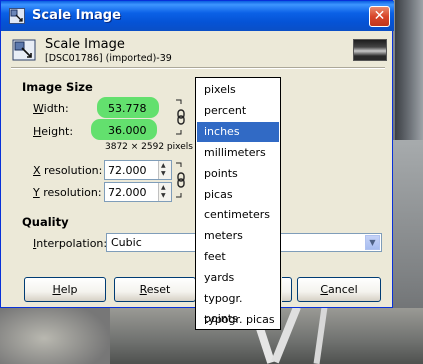 This screenshot has height=364, width=423. I want to click on interpolation-value: Cubic, so click(126, 242).